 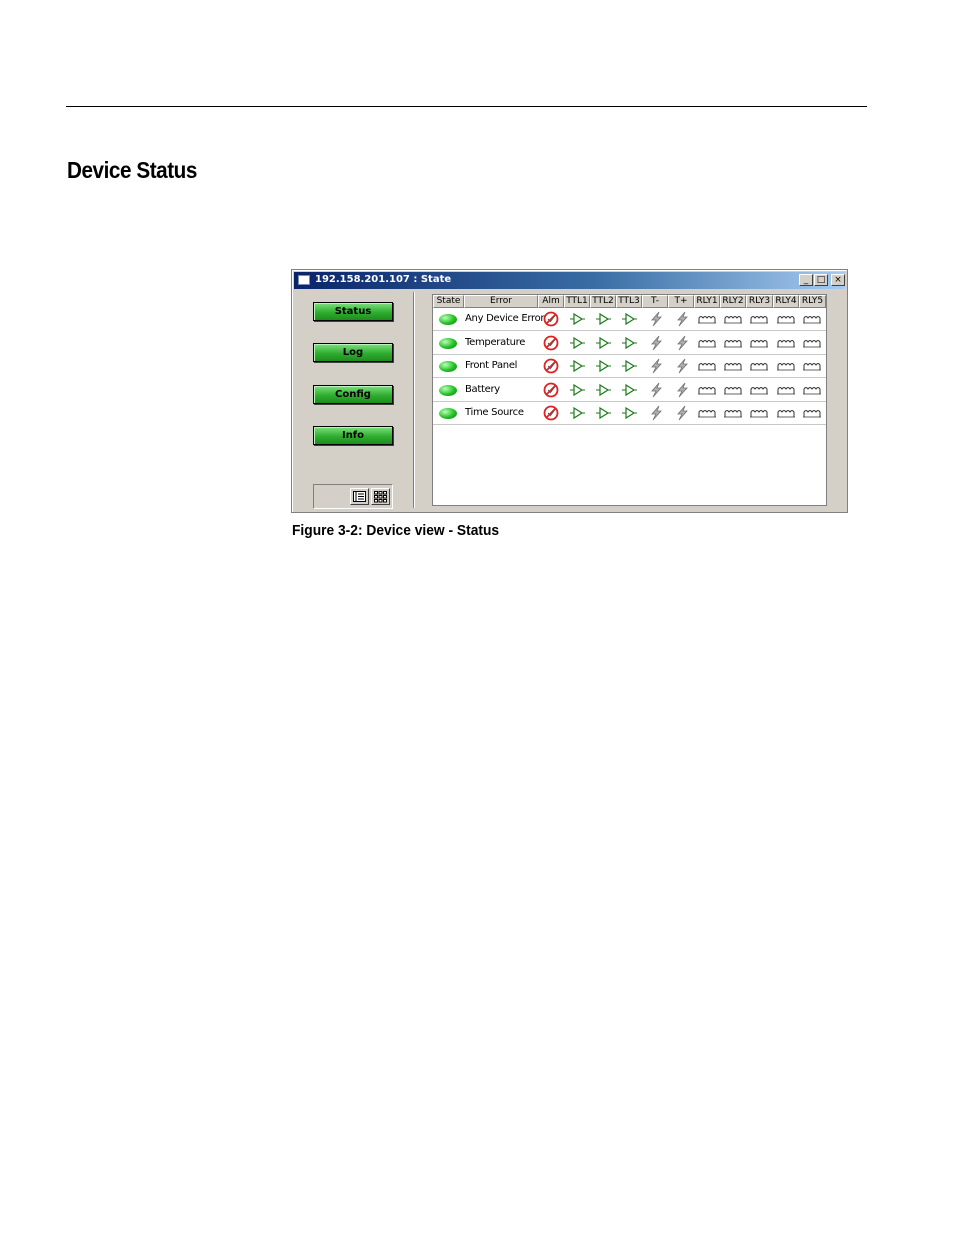 What do you see at coordinates (603, 301) in the screenshot?
I see `col-header-ttl2: TTL2` at bounding box center [603, 301].